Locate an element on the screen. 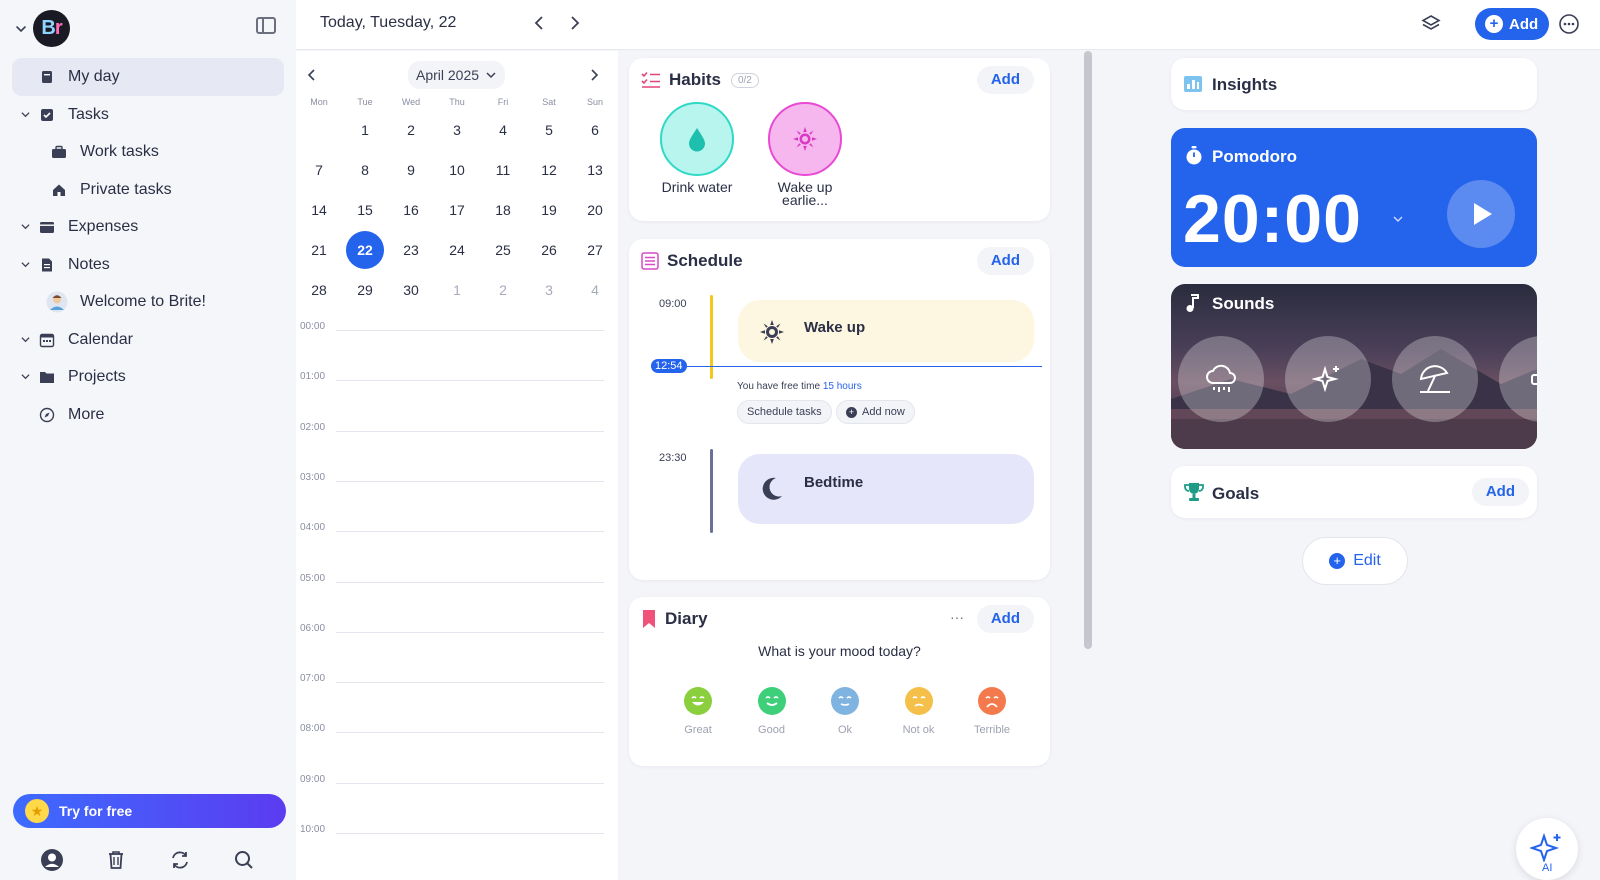 Image resolution: width=1600 pixels, height=880 pixels. sidebar-item-welcome-note: Welcome to Brite! is located at coordinates (148, 302).